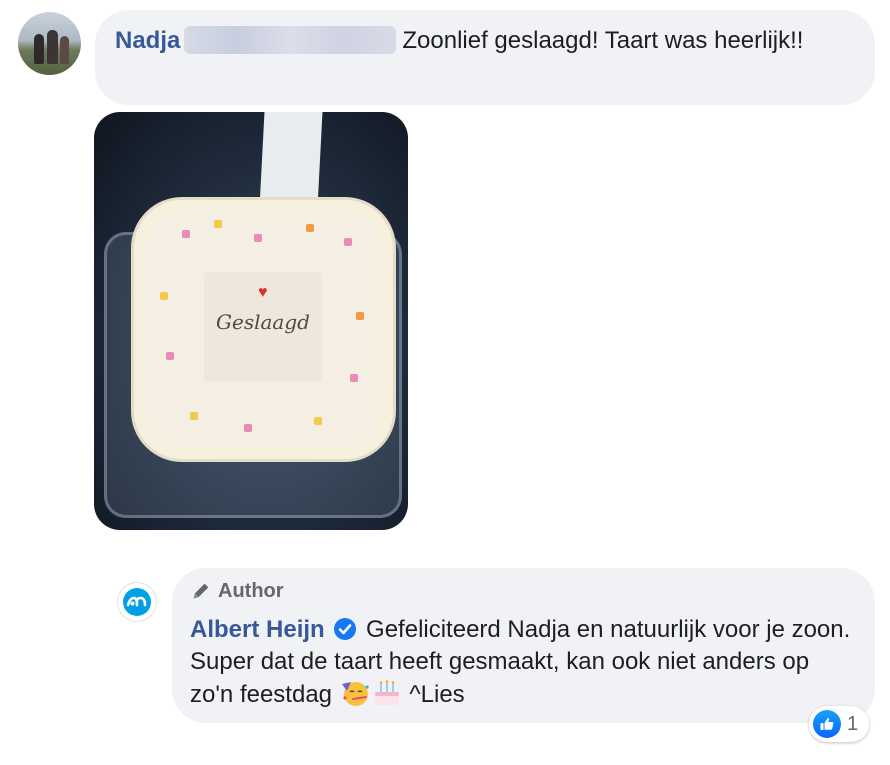  Describe the element at coordinates (263, 322) in the screenshot. I see `photo-card-text: Geslaagd` at that location.